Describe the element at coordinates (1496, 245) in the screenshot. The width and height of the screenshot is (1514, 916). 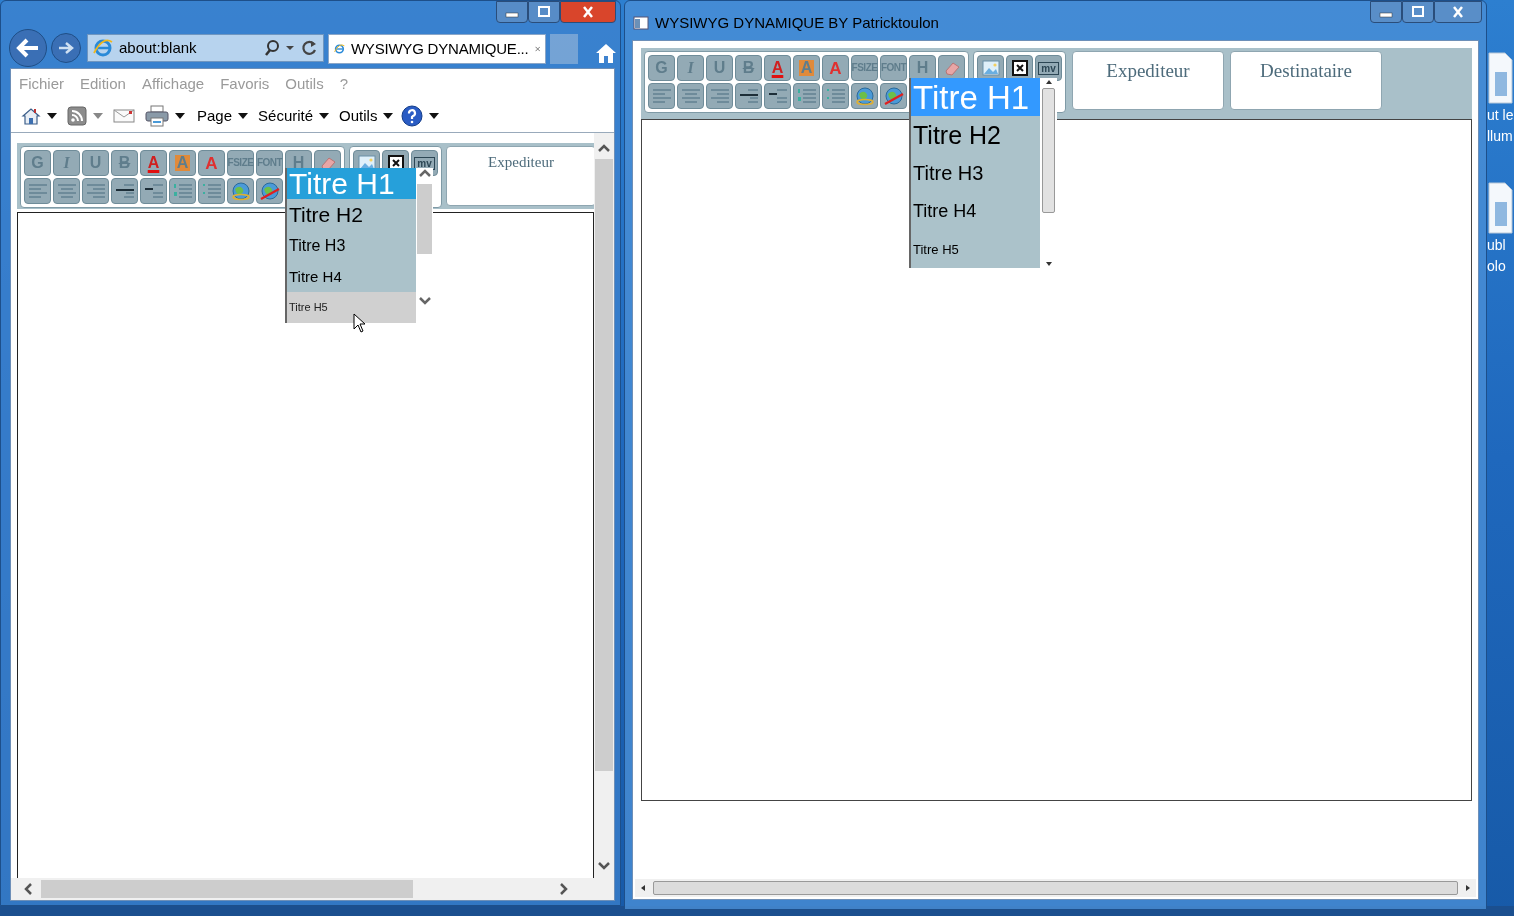
I see `desktop-icon-label: ubl` at that location.